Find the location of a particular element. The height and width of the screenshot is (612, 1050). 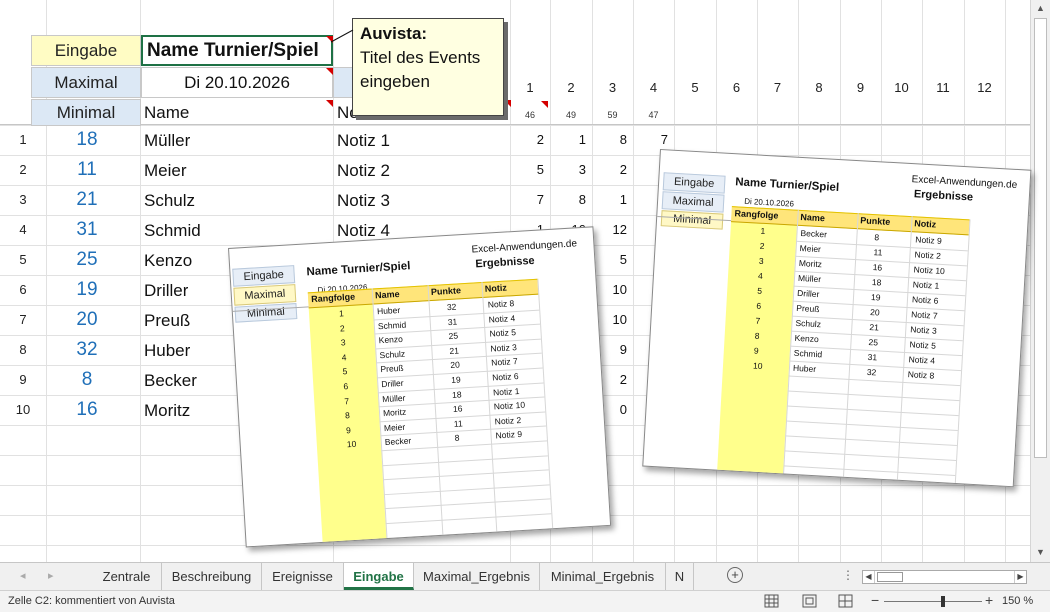

rank-value: 25 is located at coordinates (87, 260).